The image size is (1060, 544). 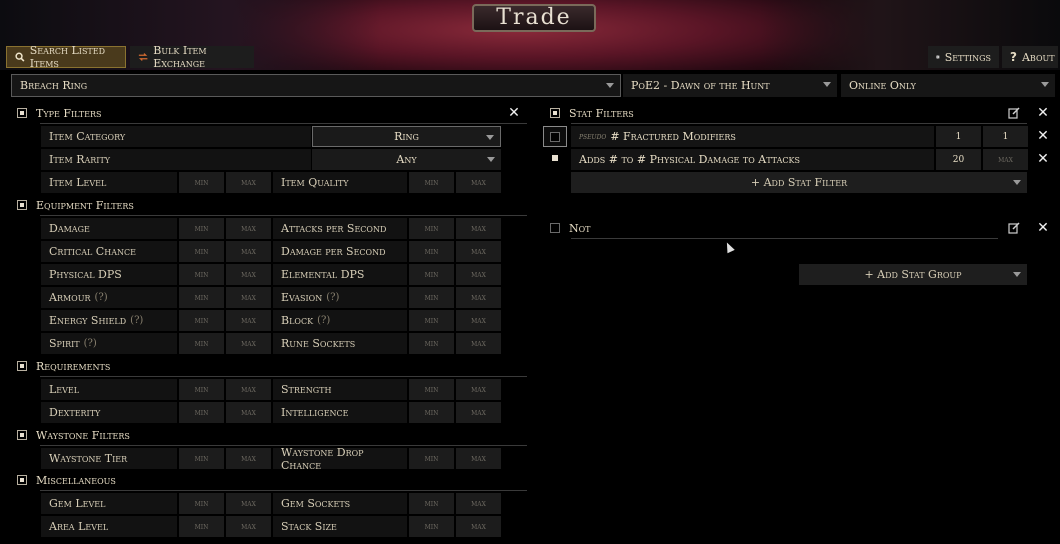 I want to click on stat-row-1-toggle, so click(x=555, y=136).